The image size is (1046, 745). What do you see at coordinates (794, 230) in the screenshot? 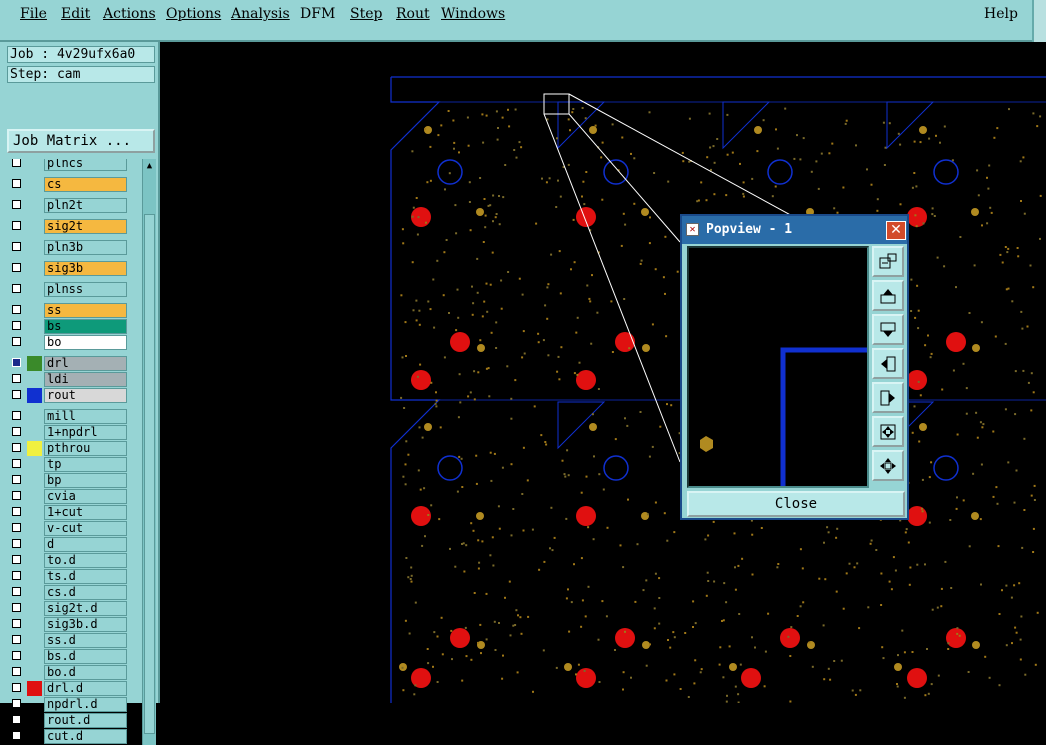
I see `popview-title-bar: ✕ Popview - 1 ✕` at bounding box center [794, 230].